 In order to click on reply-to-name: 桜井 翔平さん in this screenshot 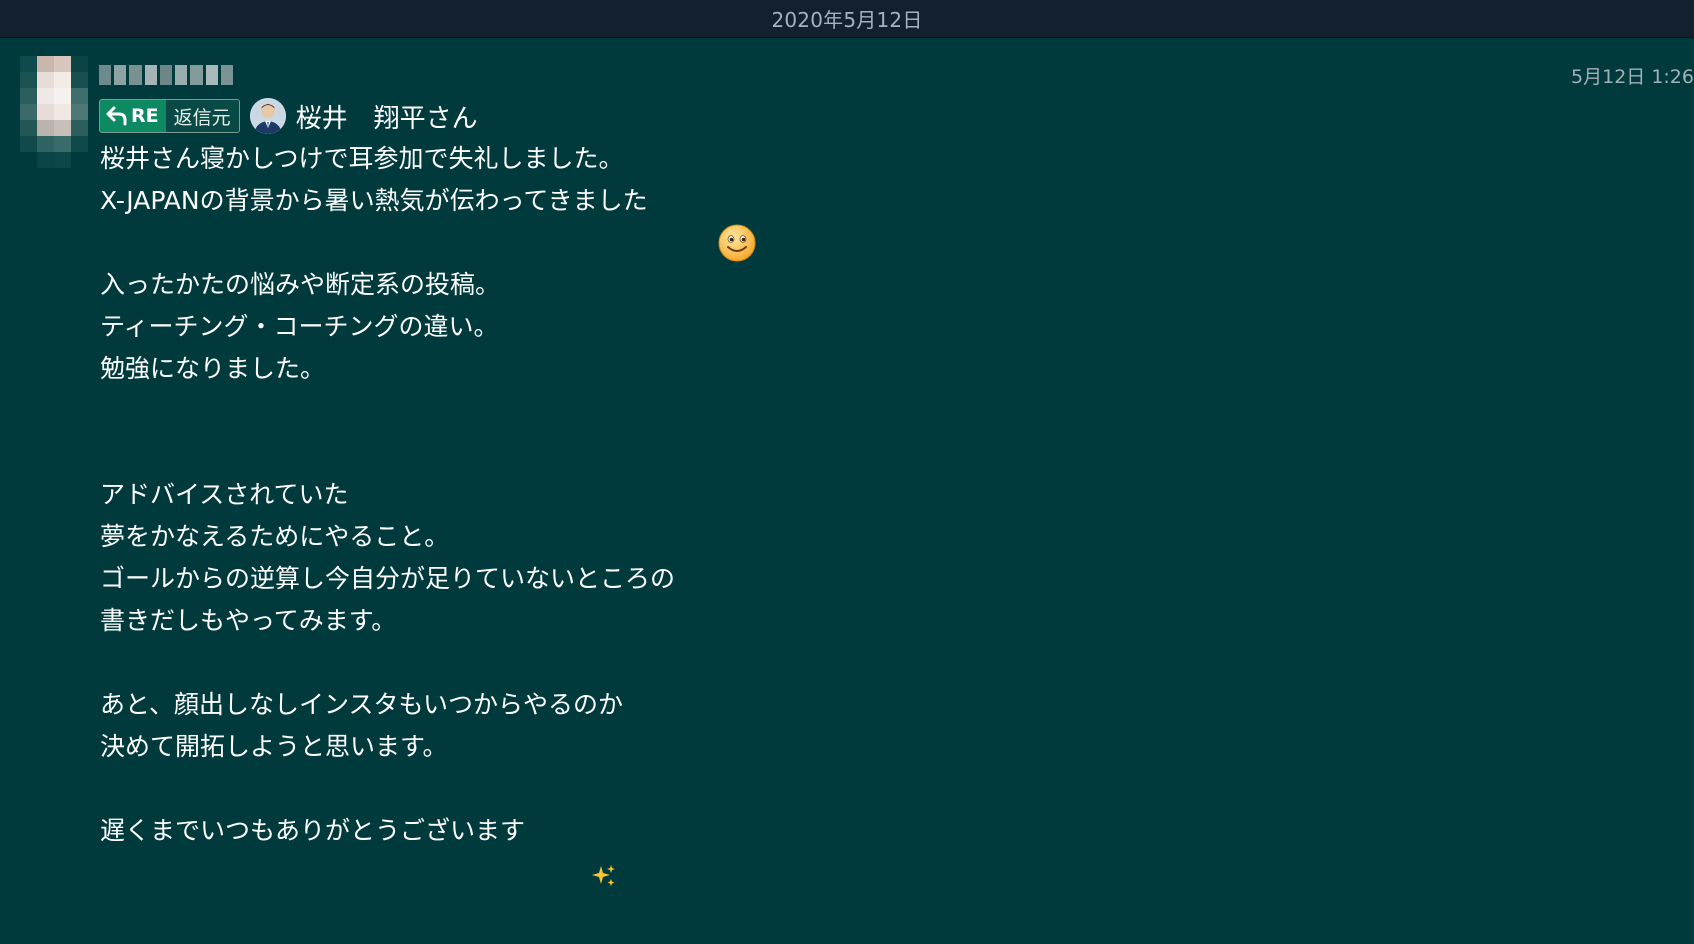, I will do `click(387, 116)`.